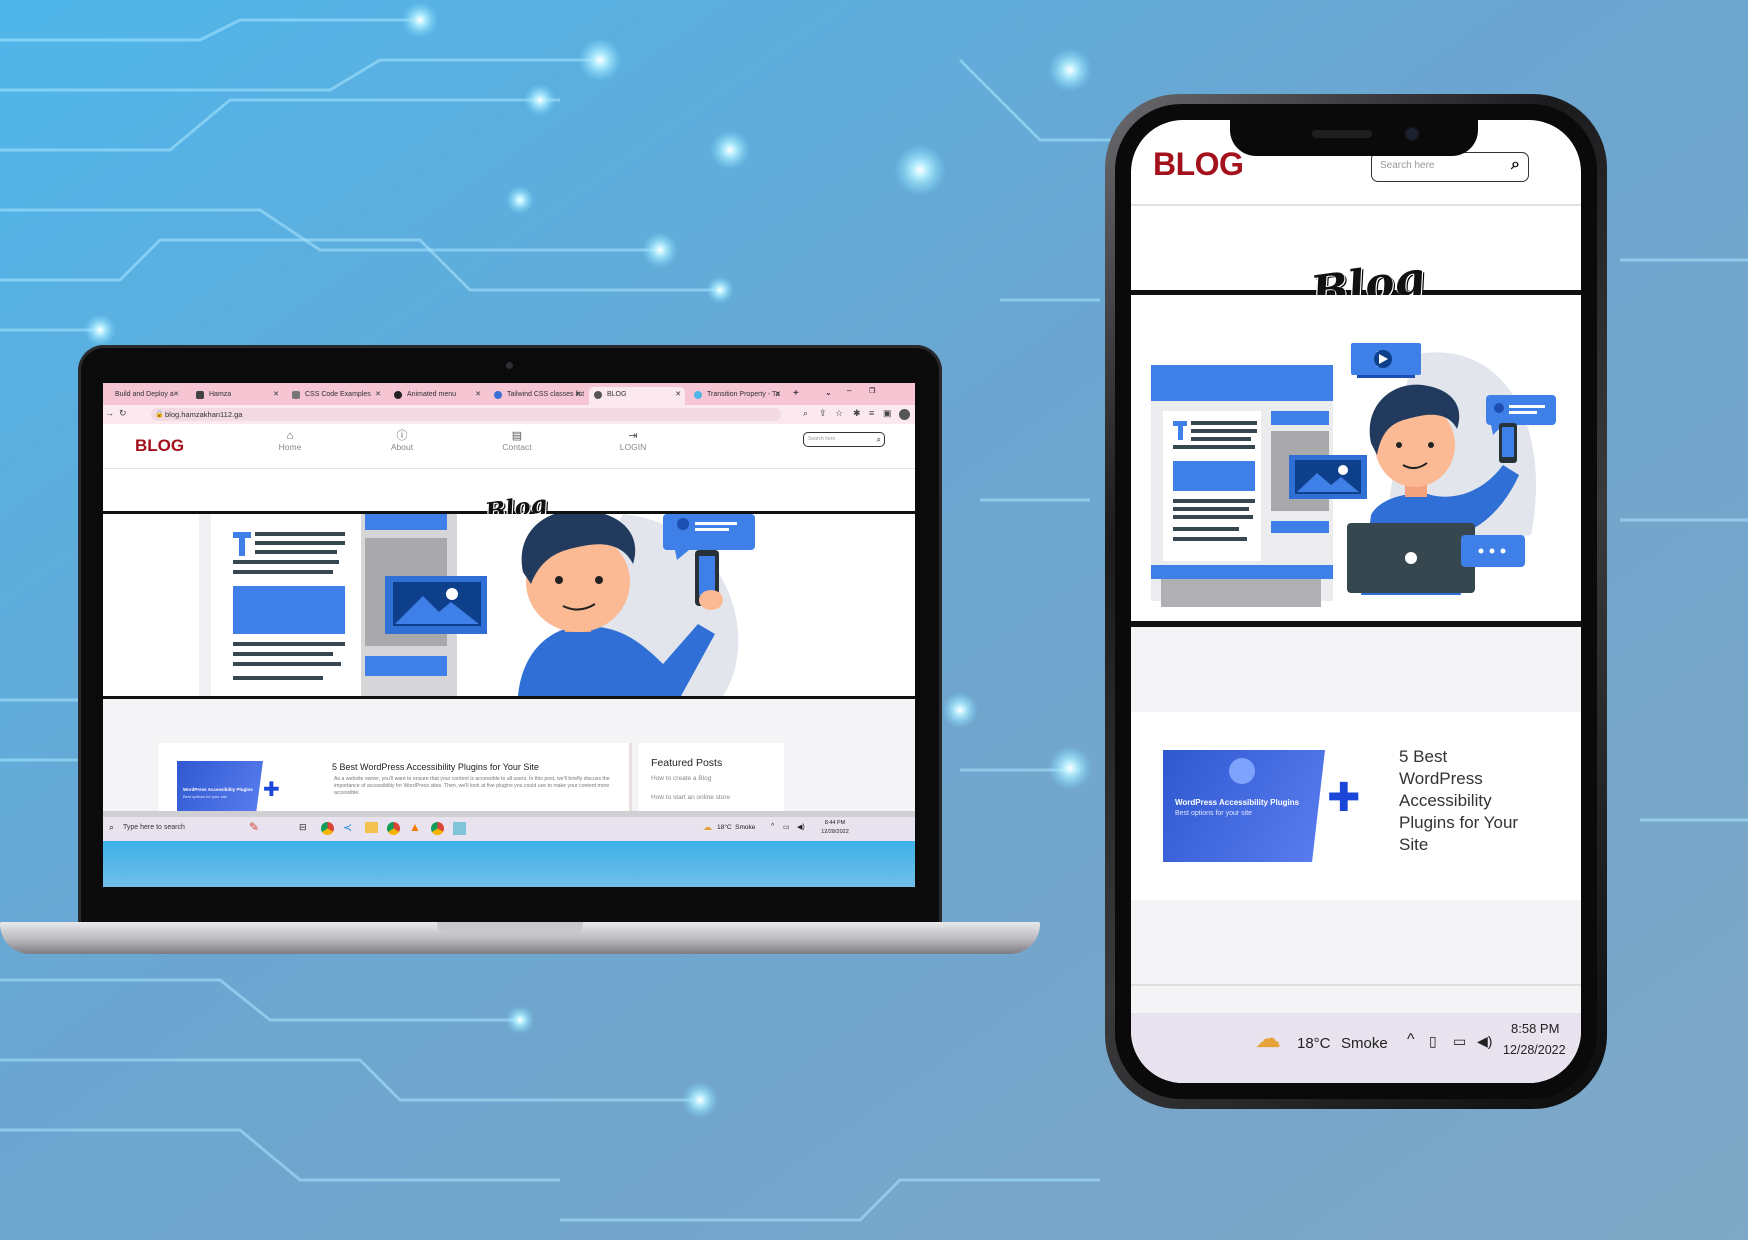 The height and width of the screenshot is (1240, 1748). What do you see at coordinates (805, 413) in the screenshot?
I see `zoom-icon: ⌕` at bounding box center [805, 413].